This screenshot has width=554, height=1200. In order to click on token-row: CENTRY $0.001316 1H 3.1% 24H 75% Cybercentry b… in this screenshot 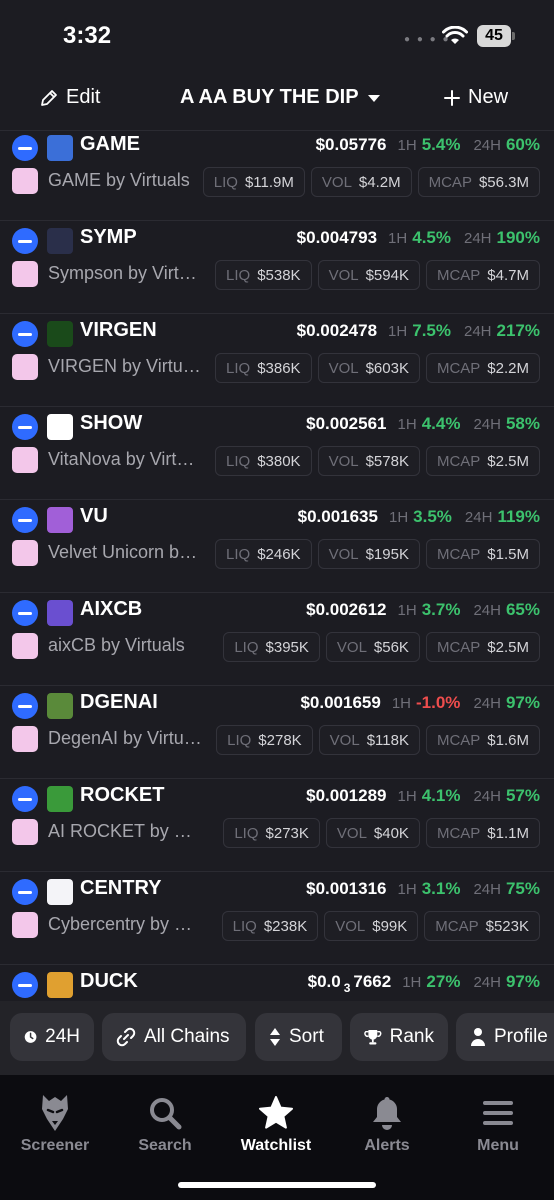, I will do `click(277, 918)`.